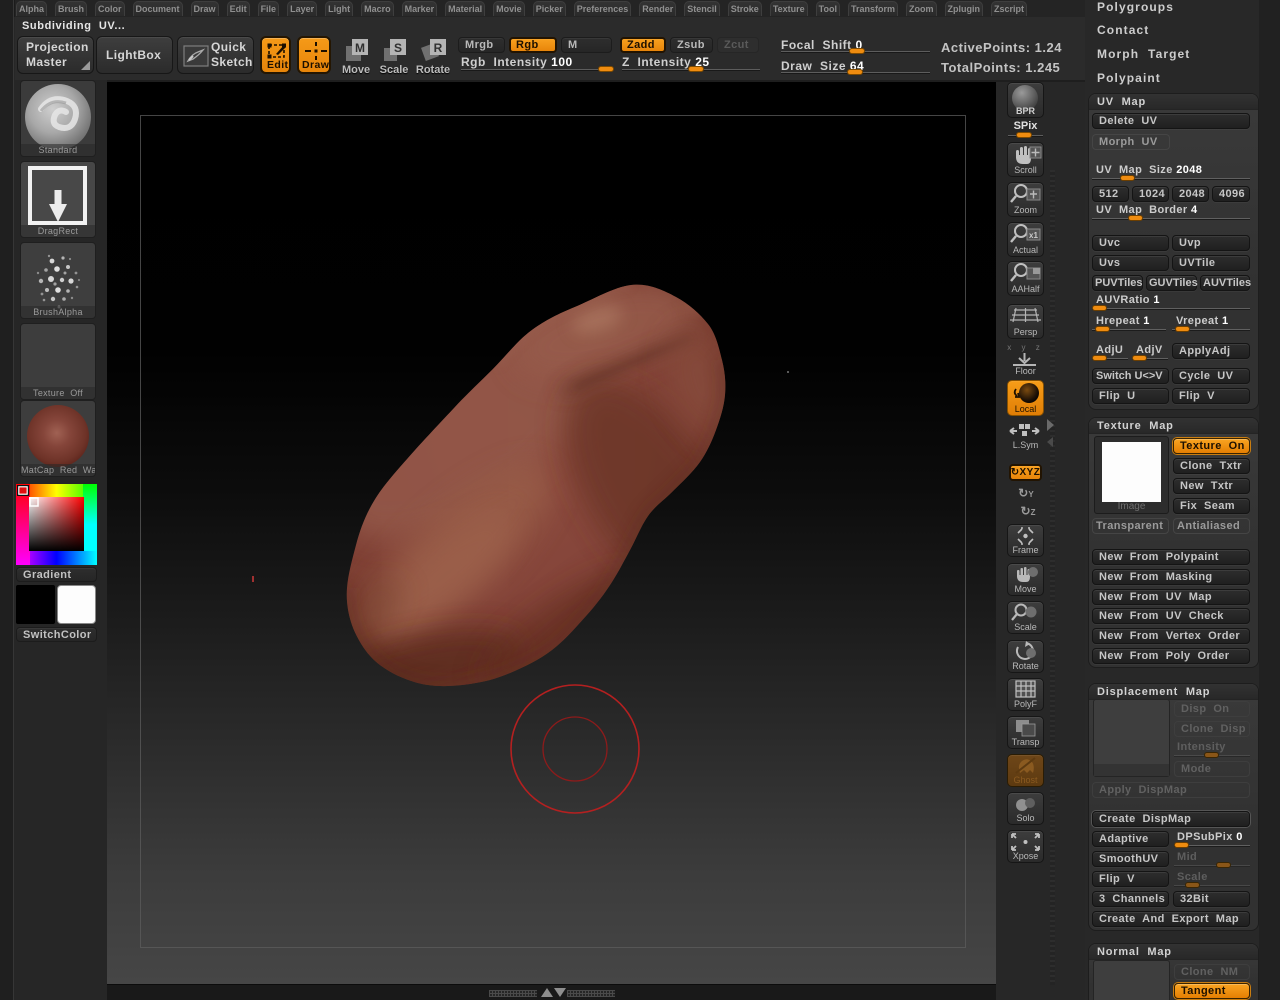 The height and width of the screenshot is (1000, 1280). I want to click on svg-text: S, so click(398, 48).